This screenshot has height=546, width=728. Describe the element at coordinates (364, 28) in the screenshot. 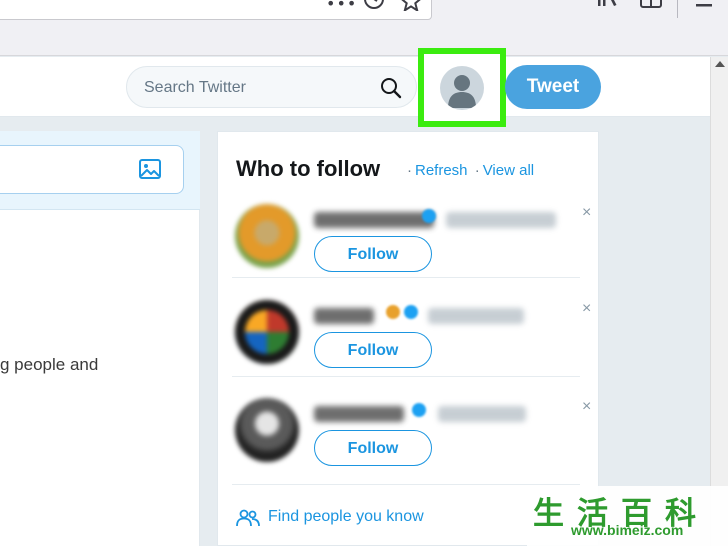

I see `browser-toolbar: •••` at that location.